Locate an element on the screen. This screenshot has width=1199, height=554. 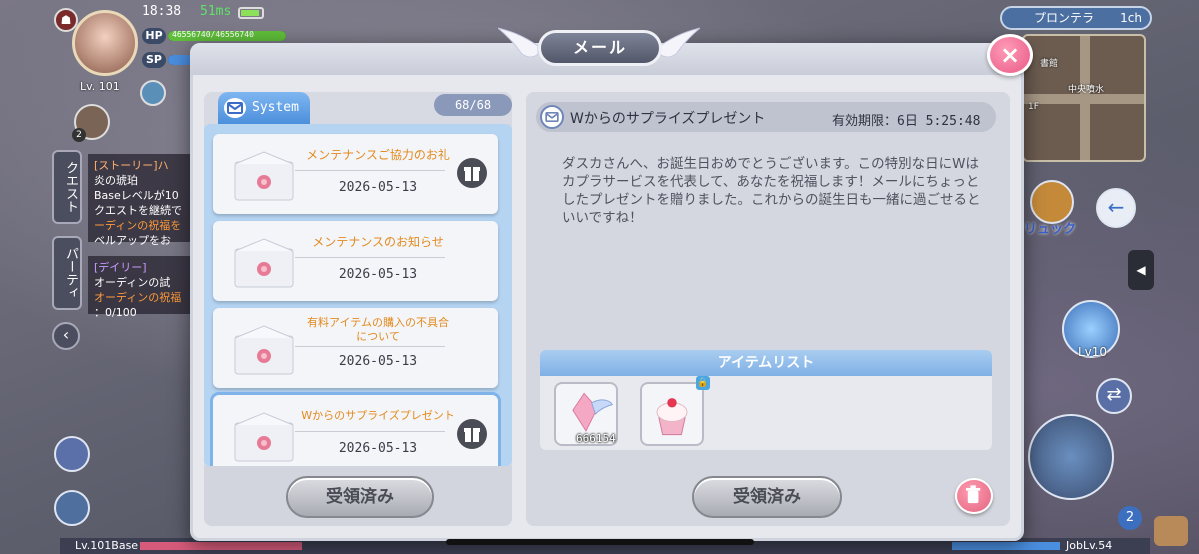
pet-button is located at coordinates (72, 508).